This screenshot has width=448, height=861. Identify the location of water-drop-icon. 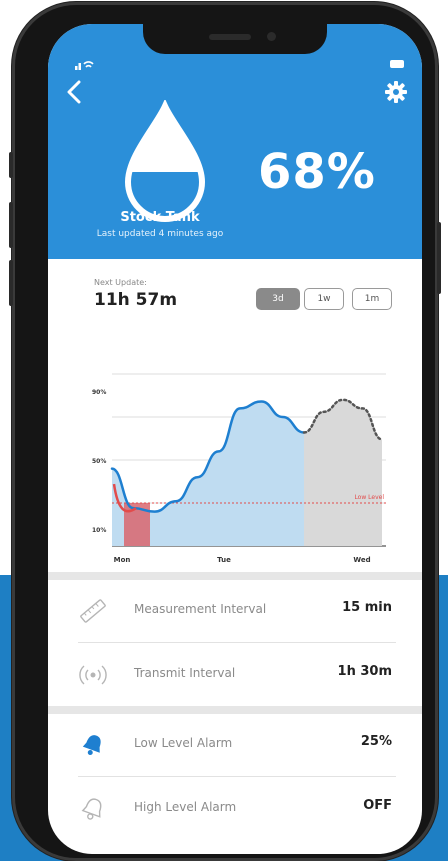
(165, 161).